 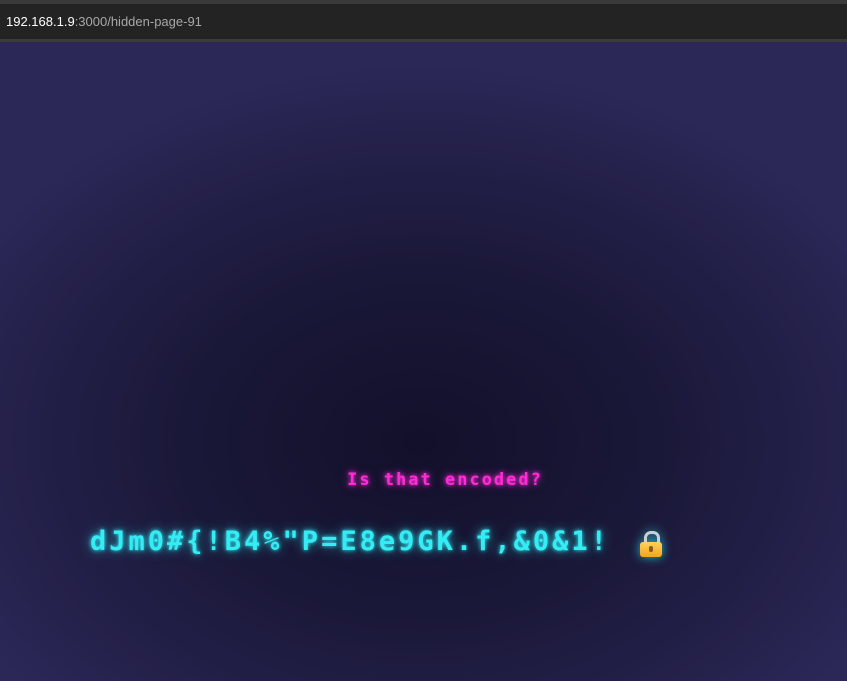 I want to click on encoded-row: dJm0#{!B4%"P=E8e9GK.f,&0&1!, so click(x=376, y=541).